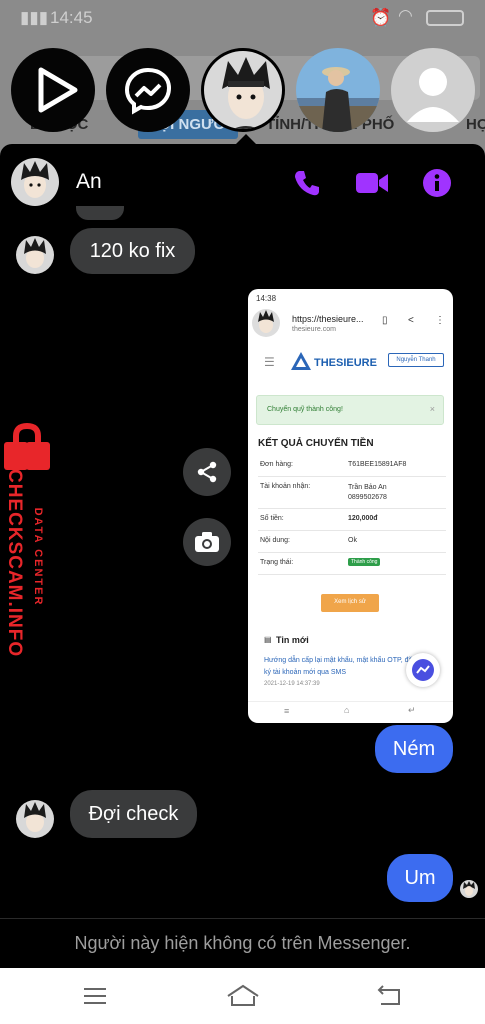 The image size is (485, 1024). I want to click on default-user-chat-head, so click(433, 90).